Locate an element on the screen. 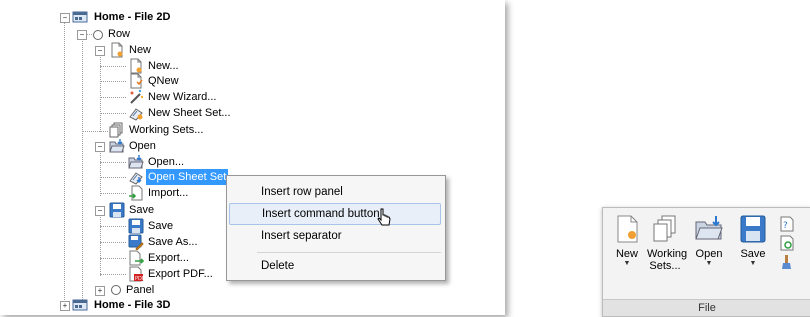 Image resolution: width=810 pixels, height=317 pixels. tree-item-open: Open is located at coordinates (142, 146).